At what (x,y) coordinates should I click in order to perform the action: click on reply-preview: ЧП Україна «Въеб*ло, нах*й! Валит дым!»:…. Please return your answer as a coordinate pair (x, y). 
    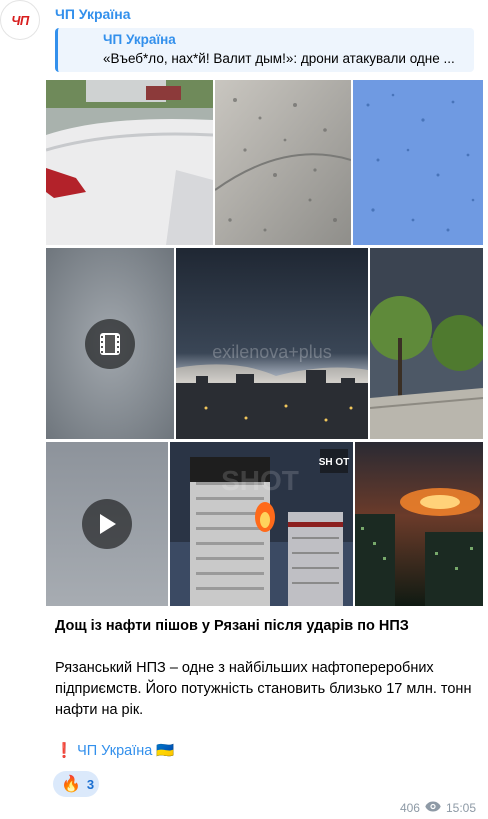
    Looking at the image, I should click on (264, 50).